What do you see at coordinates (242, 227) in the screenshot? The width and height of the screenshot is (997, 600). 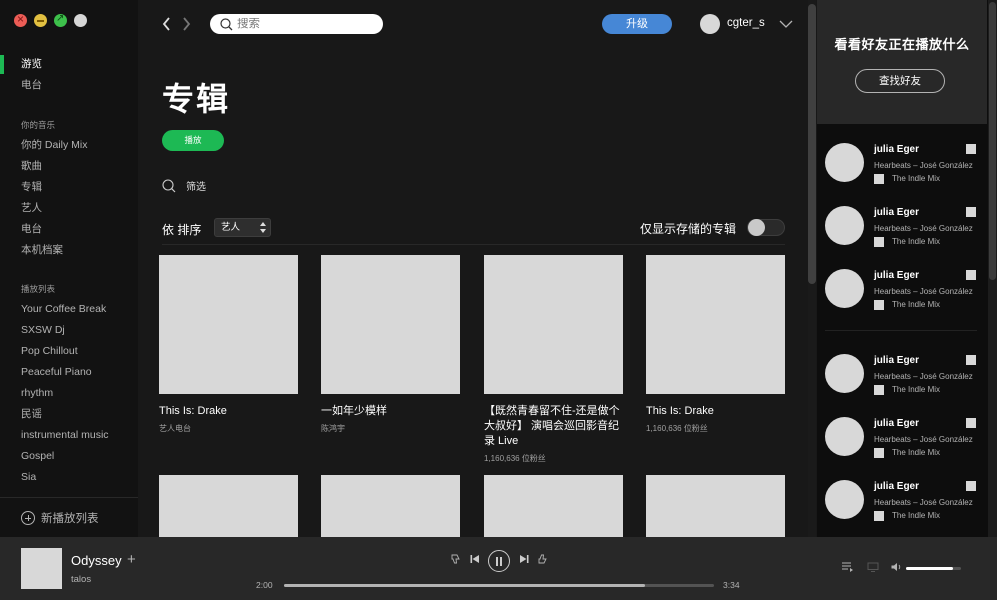 I see `sort-select: 艺人` at bounding box center [242, 227].